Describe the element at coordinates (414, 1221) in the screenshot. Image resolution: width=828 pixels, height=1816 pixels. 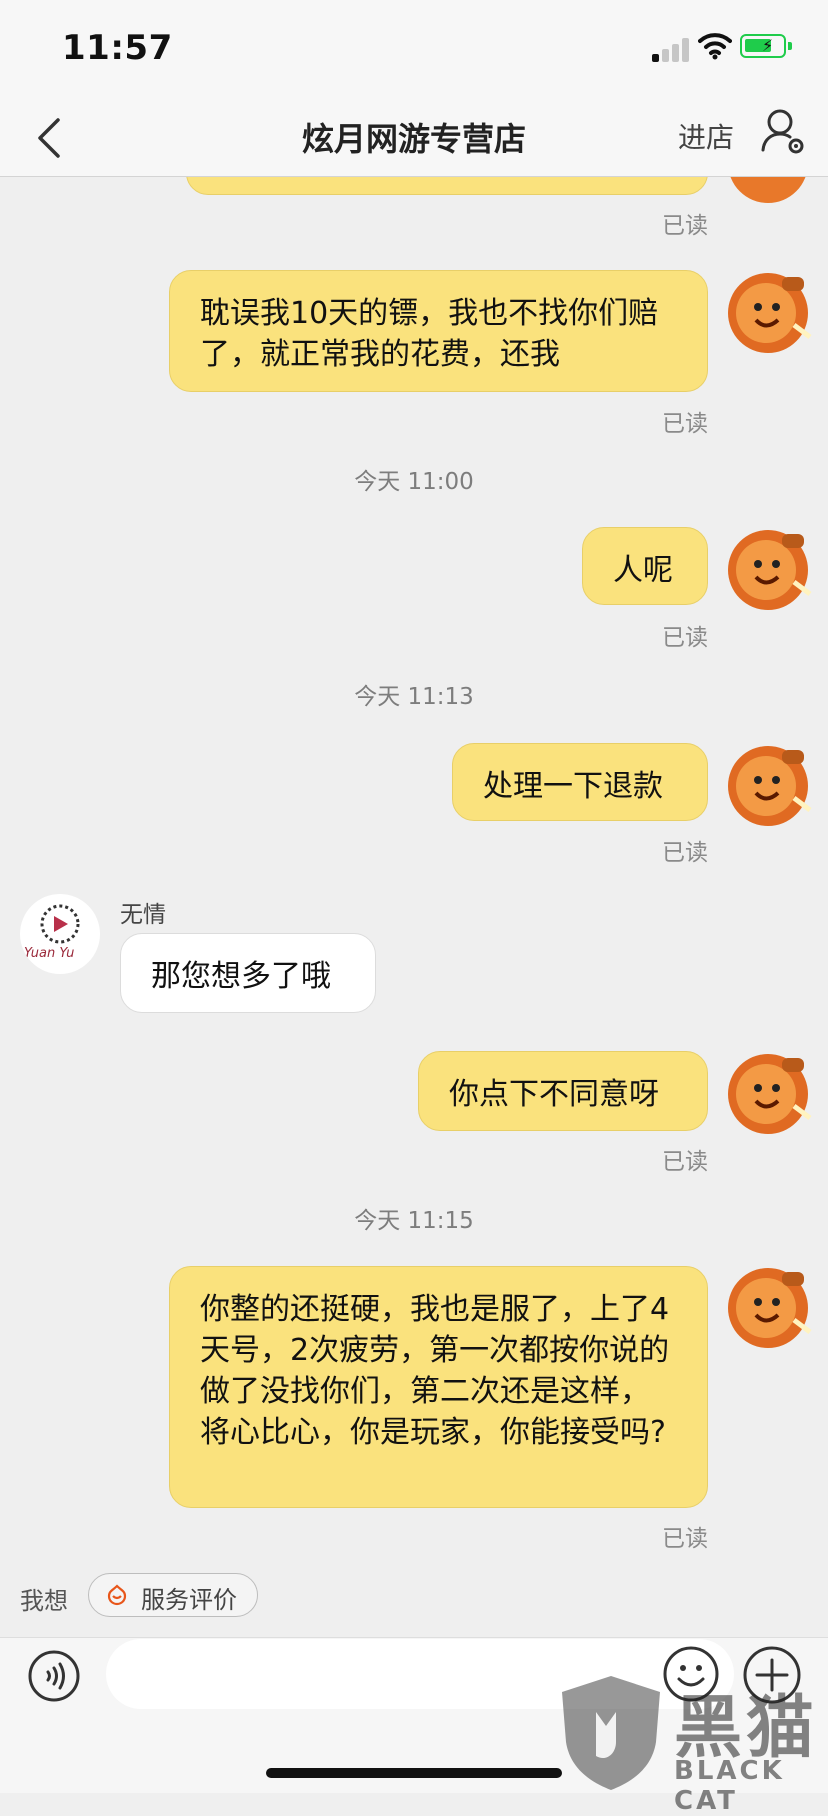
I see `timestamp: 今天 11:15` at that location.